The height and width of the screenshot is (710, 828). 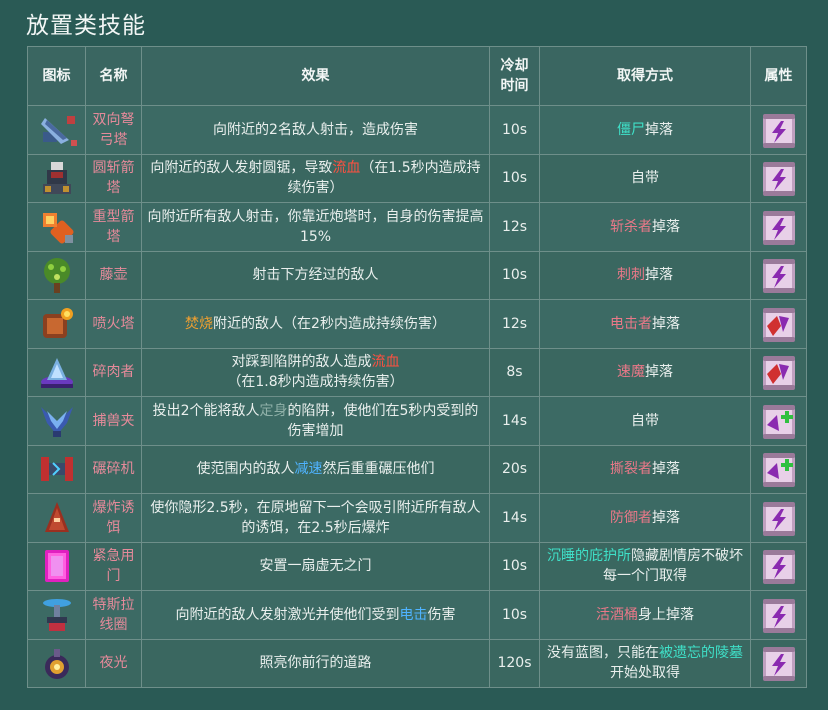 What do you see at coordinates (514, 663) in the screenshot?
I see `skill-cooldown: 120s` at bounding box center [514, 663].